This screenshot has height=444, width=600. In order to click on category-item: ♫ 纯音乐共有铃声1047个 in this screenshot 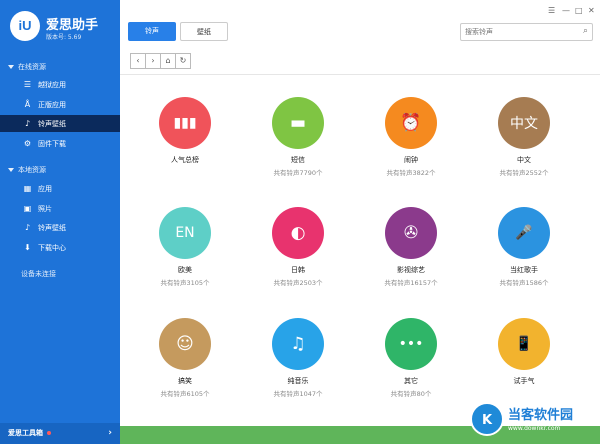, I will do `click(298, 358)`.